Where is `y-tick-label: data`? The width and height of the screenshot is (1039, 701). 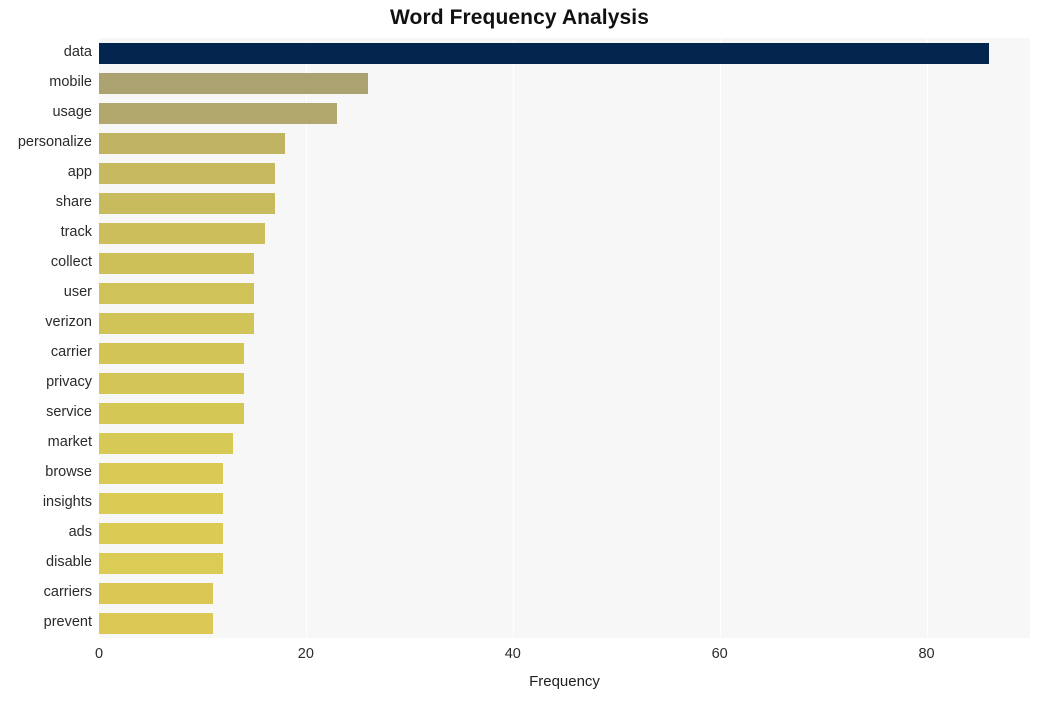
y-tick-label: data is located at coordinates (77, 52).